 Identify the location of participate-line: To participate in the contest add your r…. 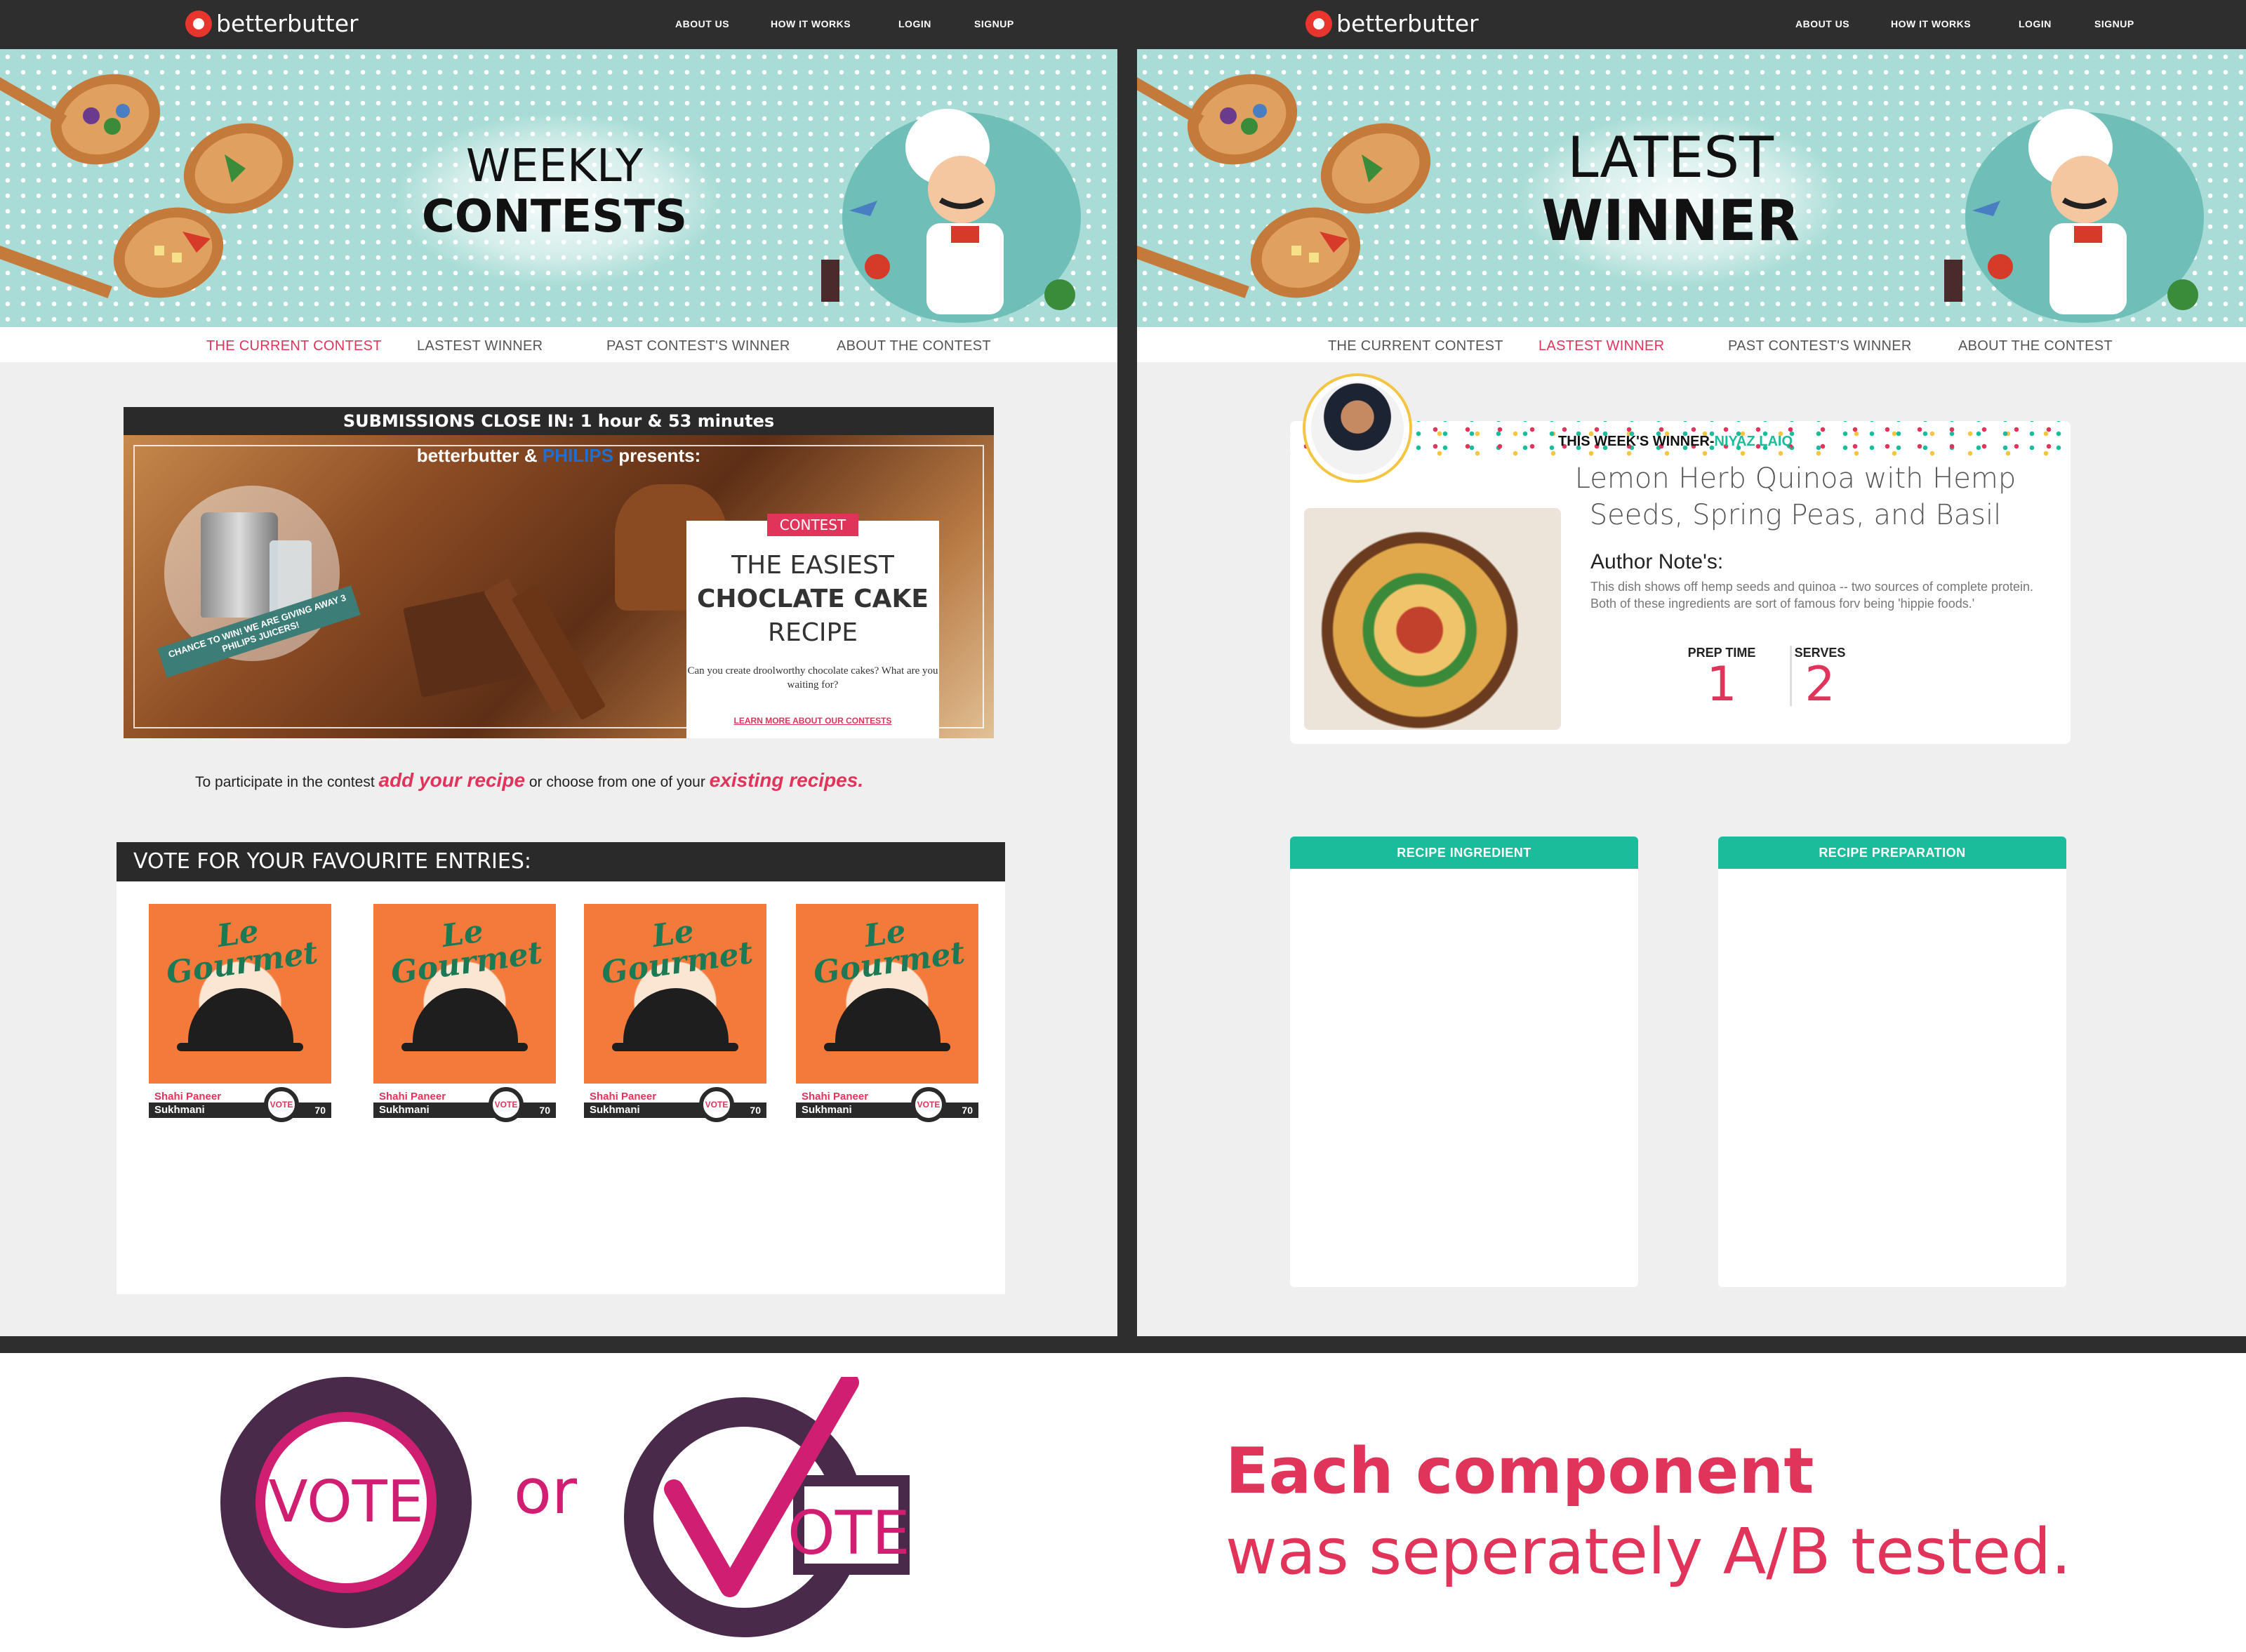
(558, 781).